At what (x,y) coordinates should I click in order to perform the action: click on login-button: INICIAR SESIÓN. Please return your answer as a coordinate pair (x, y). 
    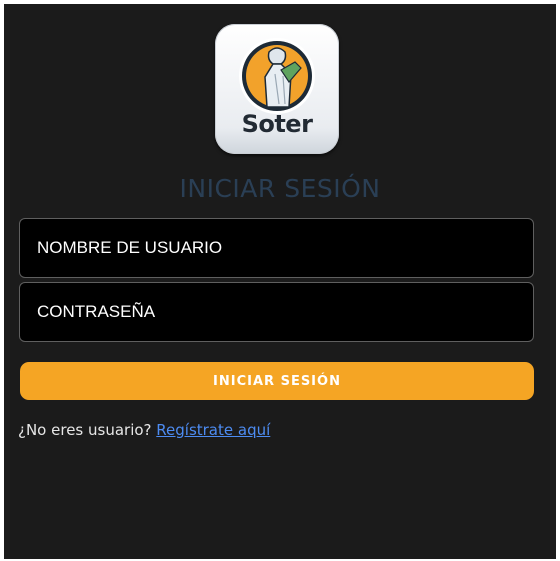
    Looking at the image, I should click on (277, 381).